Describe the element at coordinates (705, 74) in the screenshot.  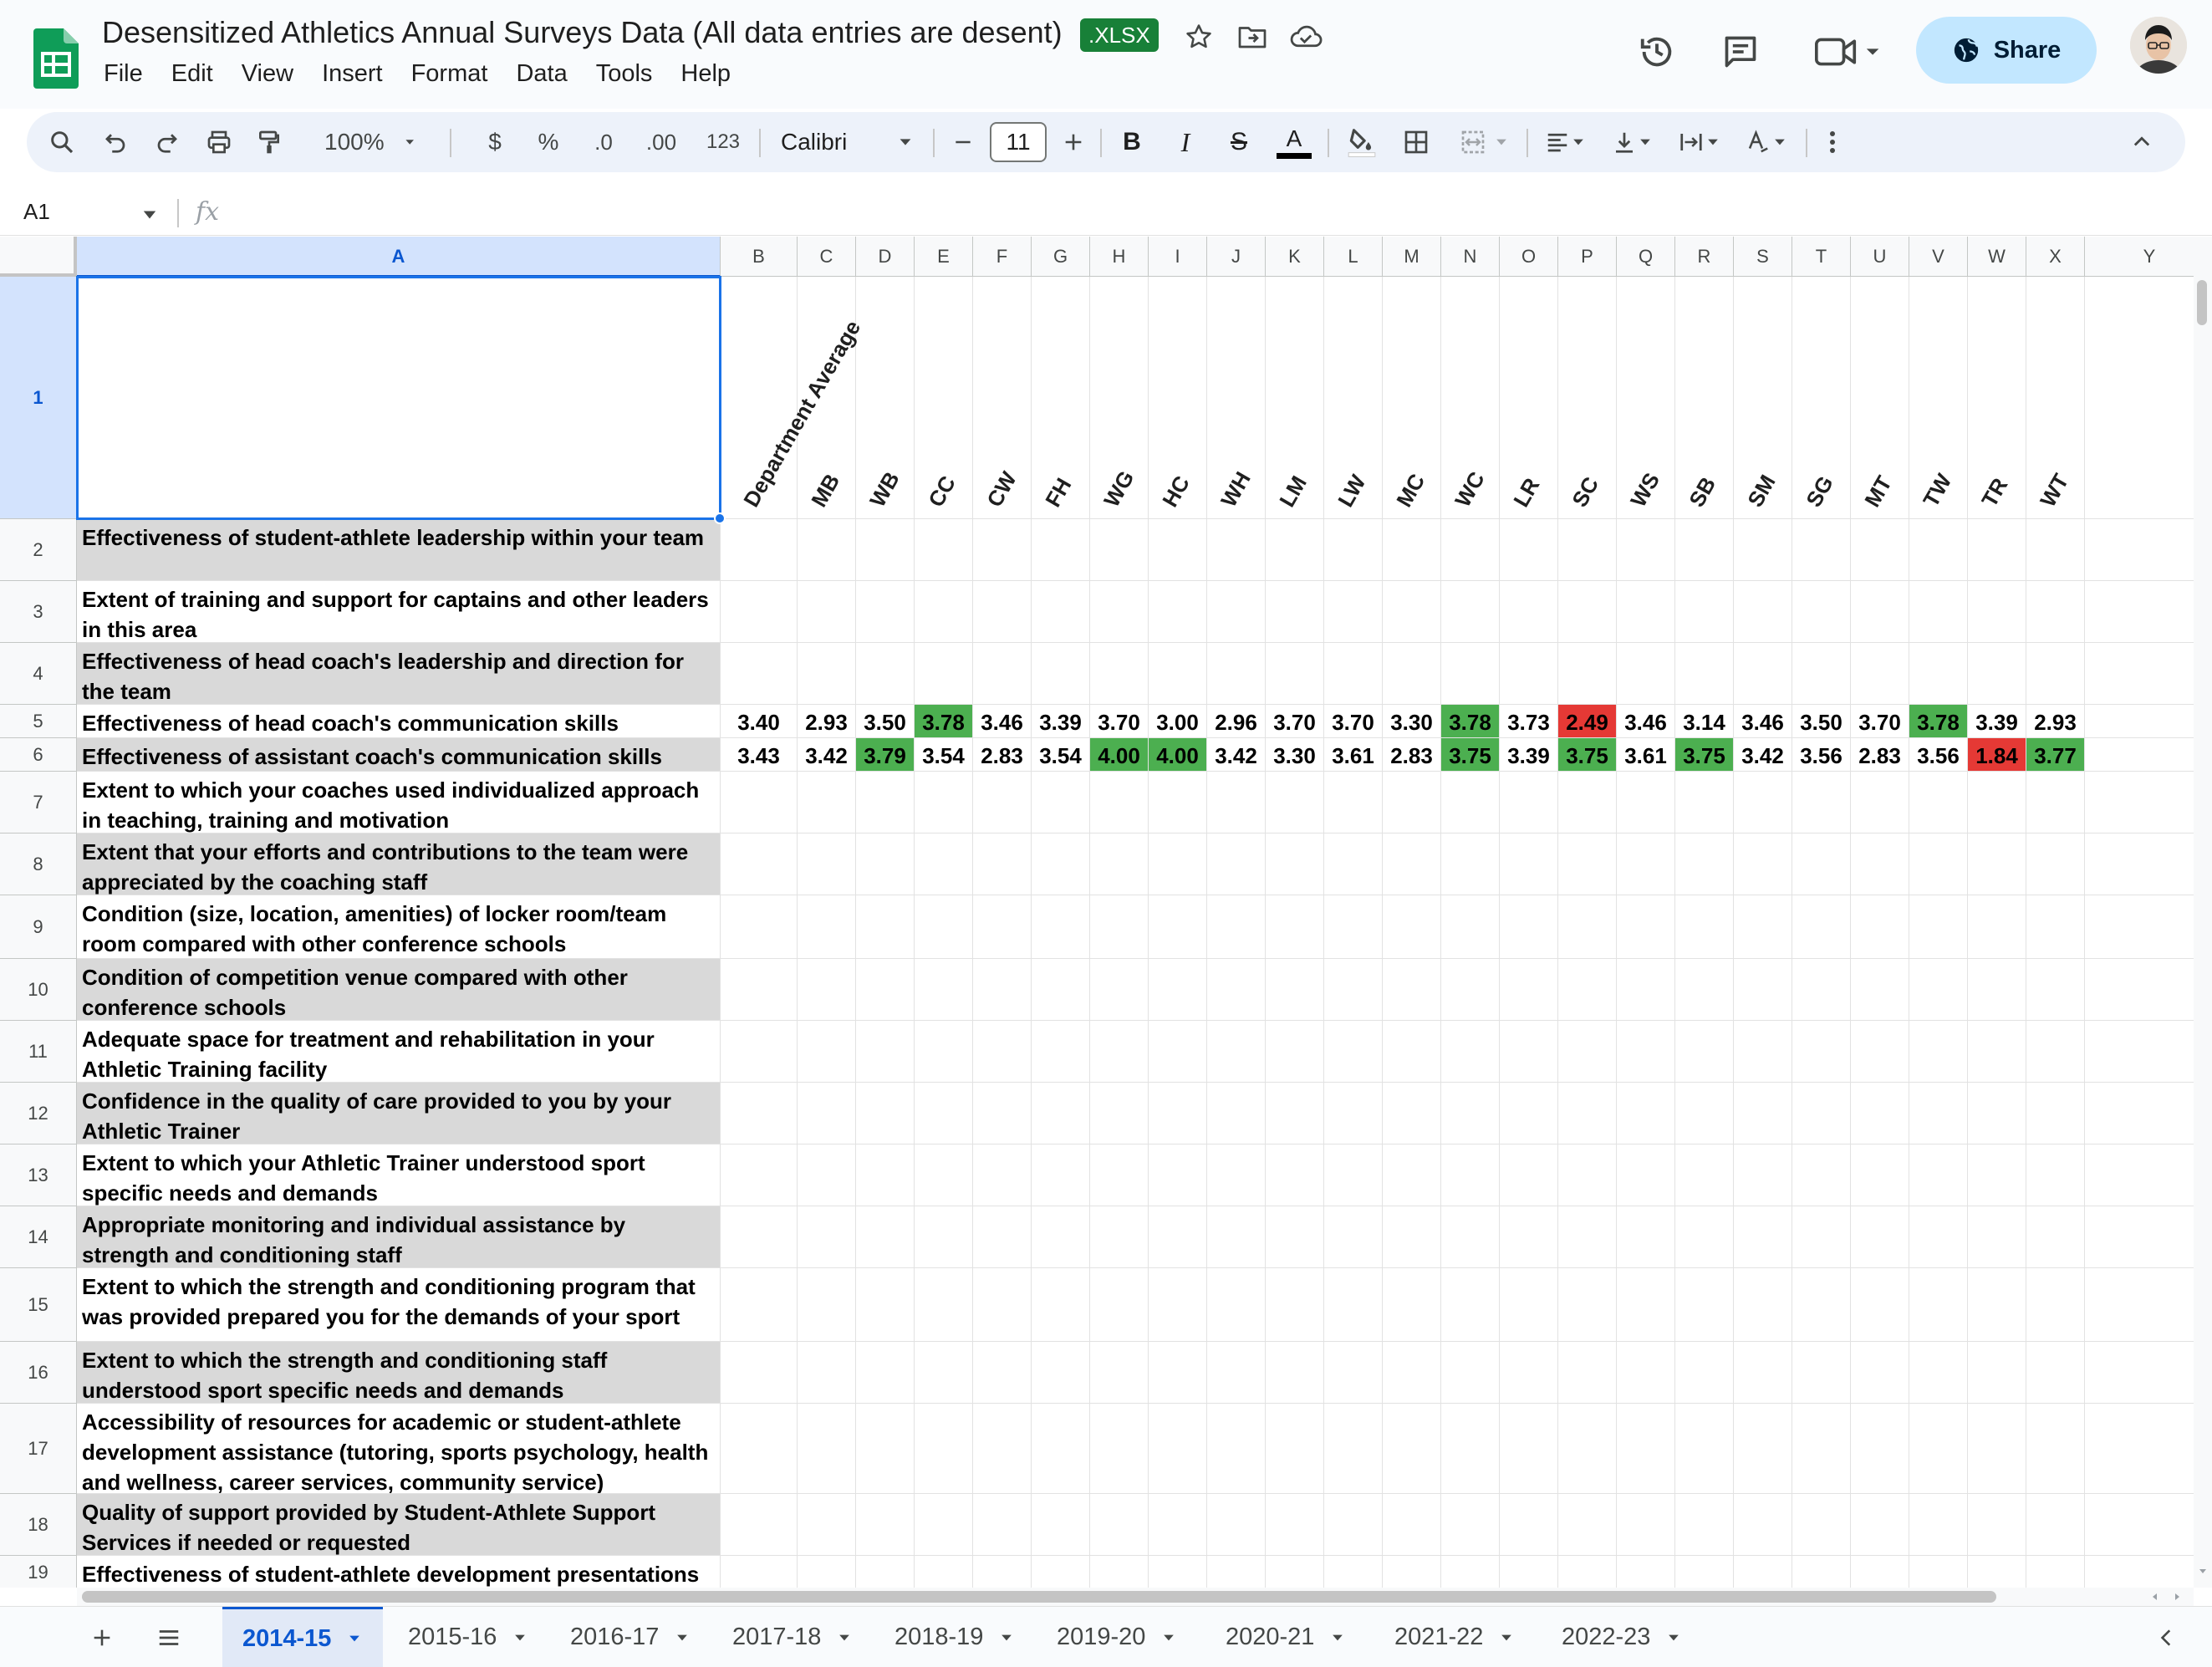
I see `menu-help: Help` at that location.